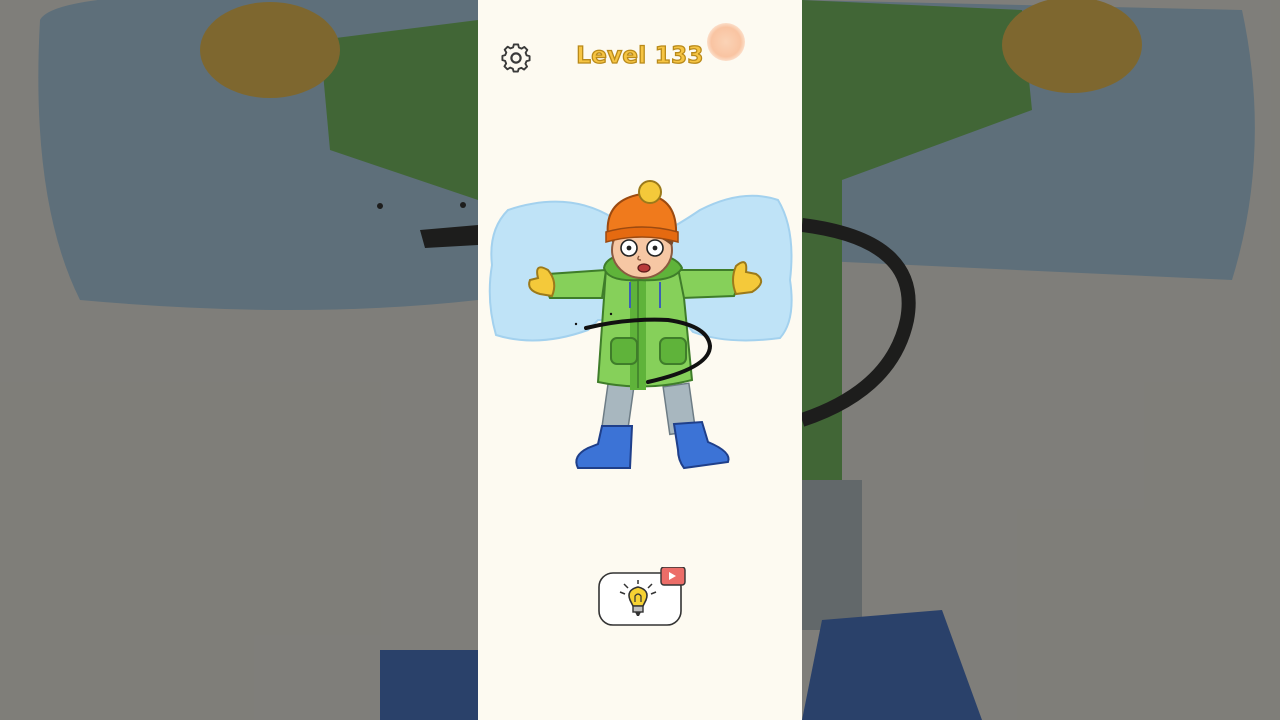 This screenshot has width=1280, height=720. Describe the element at coordinates (604, 447) in the screenshot. I see `left-boot` at that location.